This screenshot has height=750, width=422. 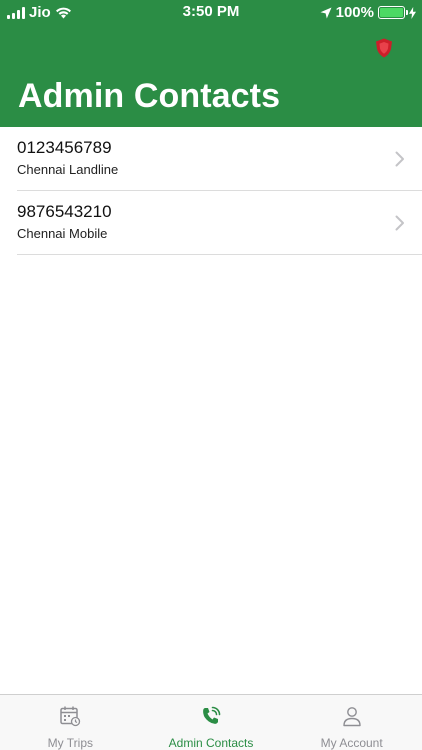 What do you see at coordinates (211, 12) in the screenshot?
I see `status-bar: Jio 3:50 PM 100%` at bounding box center [211, 12].